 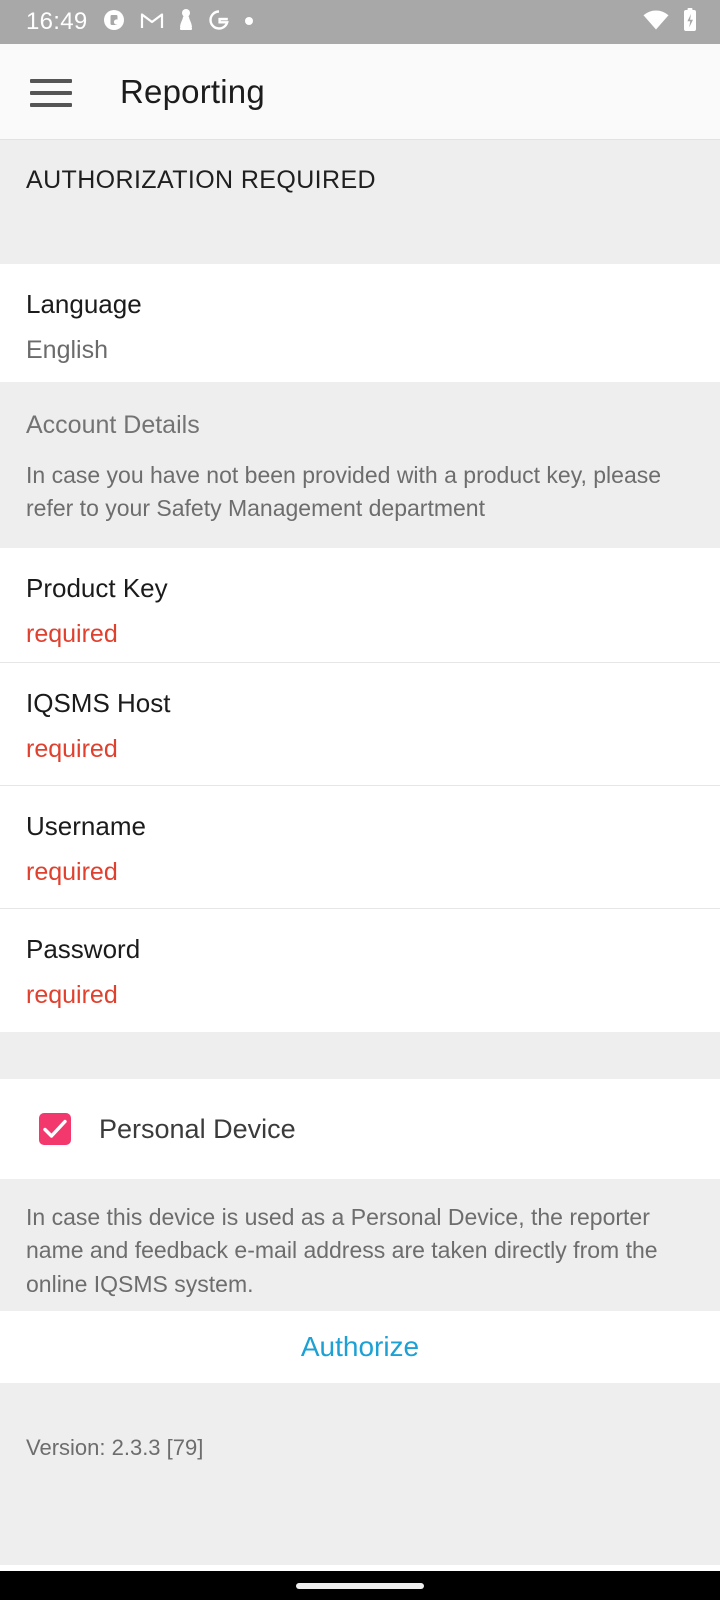 What do you see at coordinates (192, 91) in the screenshot?
I see `page-title: Reporting` at bounding box center [192, 91].